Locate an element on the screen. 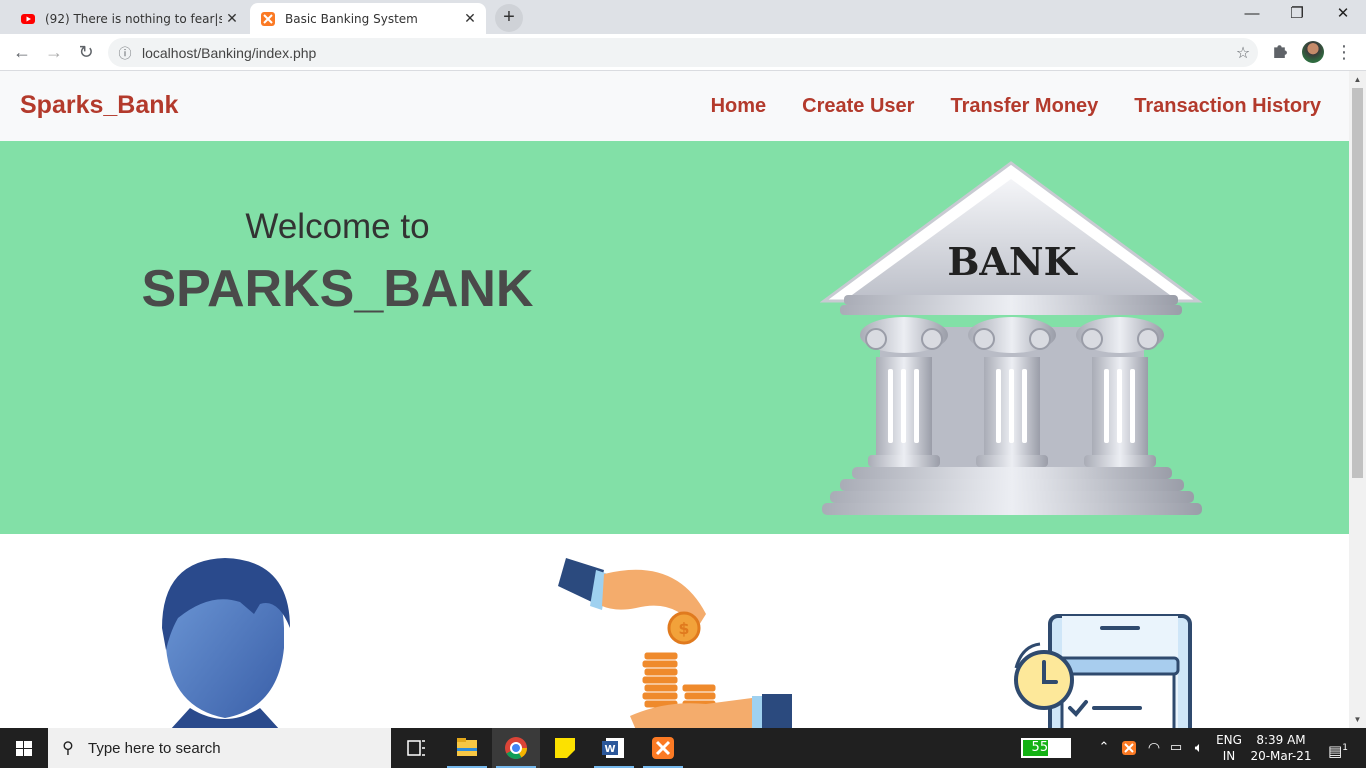 This screenshot has width=1366, height=773. clock-time: 8:39 AM is located at coordinates (1281, 740).